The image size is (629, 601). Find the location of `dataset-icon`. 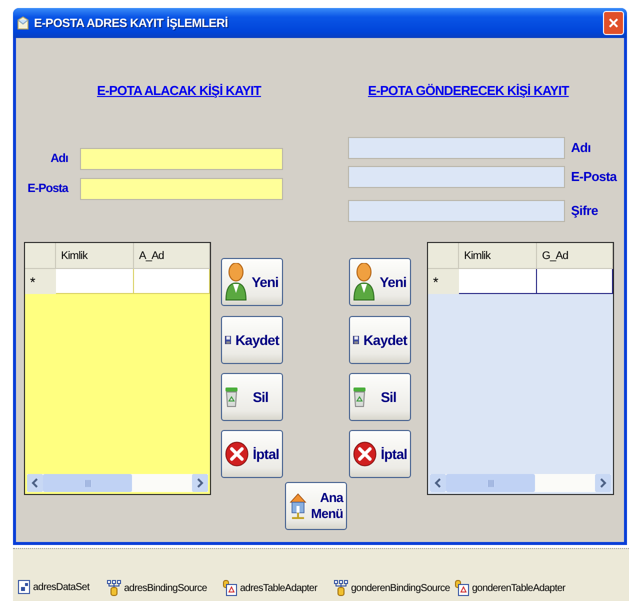

dataset-icon is located at coordinates (24, 587).